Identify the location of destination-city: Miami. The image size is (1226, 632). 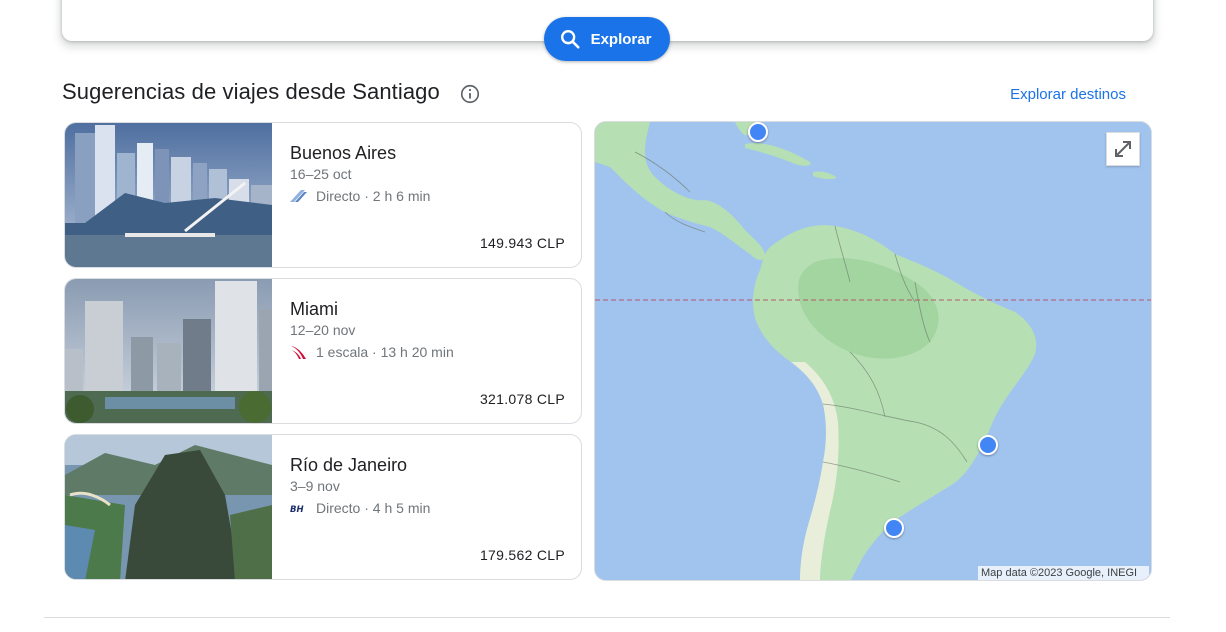
(314, 309).